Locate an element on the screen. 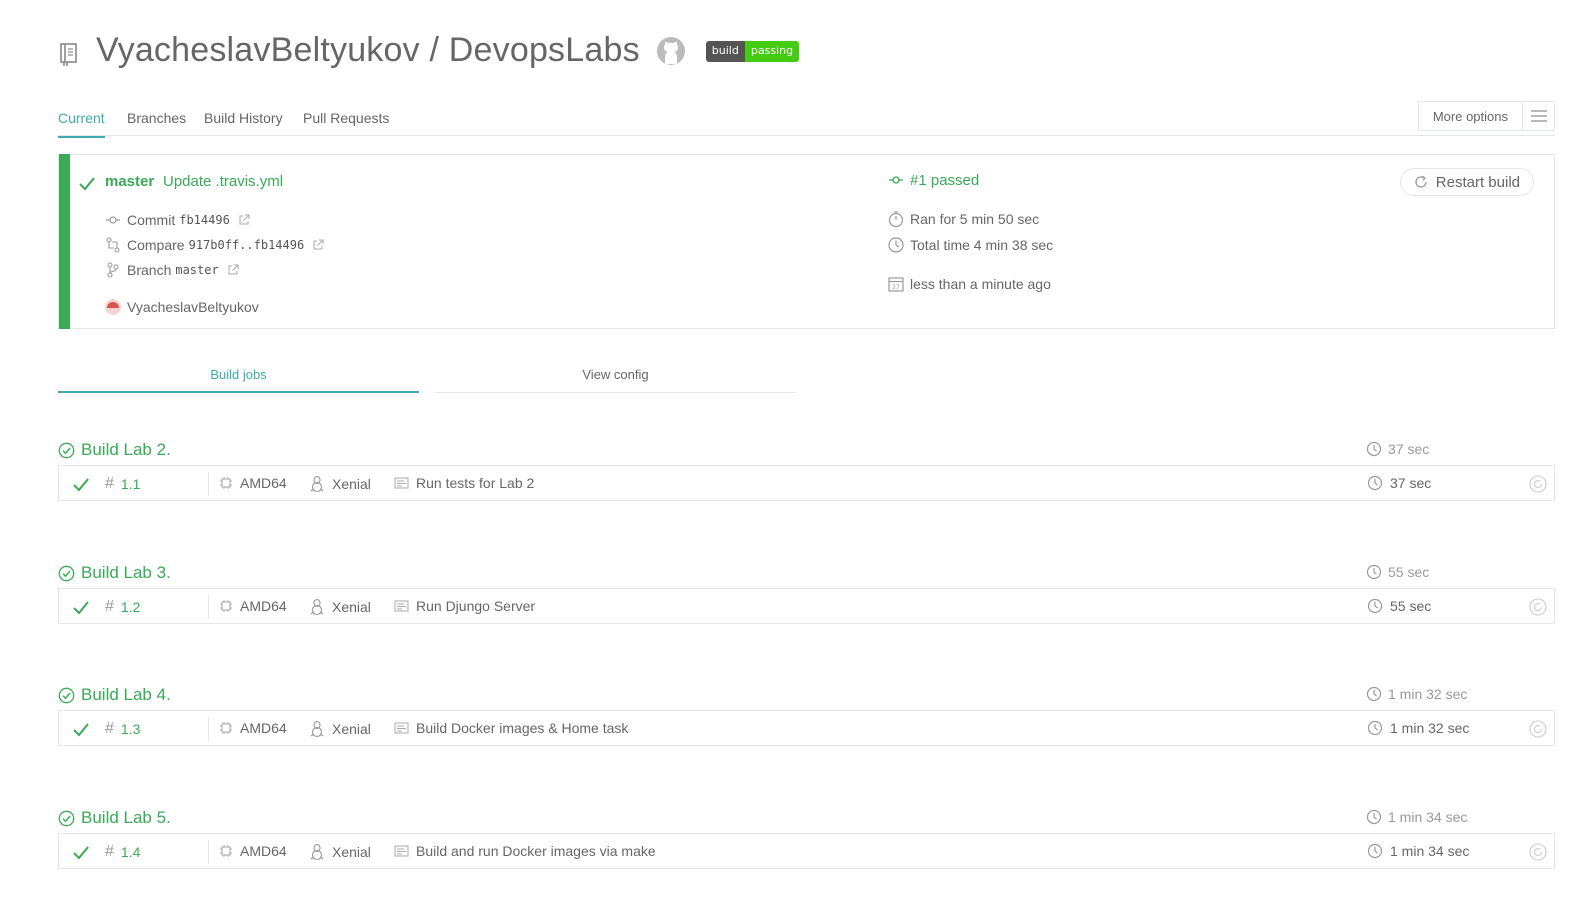  stage-header: Build Lab 3. 55 sec is located at coordinates (806, 573).